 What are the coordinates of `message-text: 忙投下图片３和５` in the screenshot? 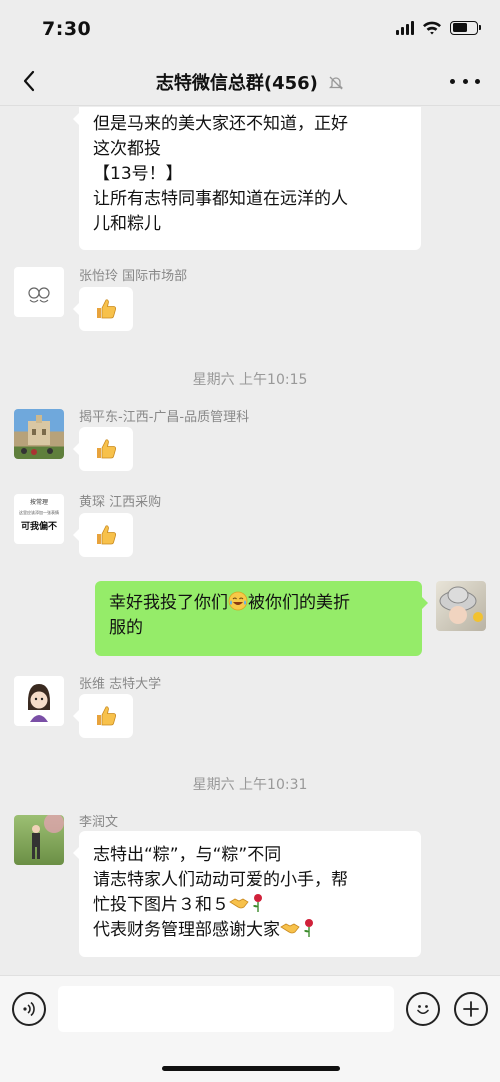 It's located at (161, 905).